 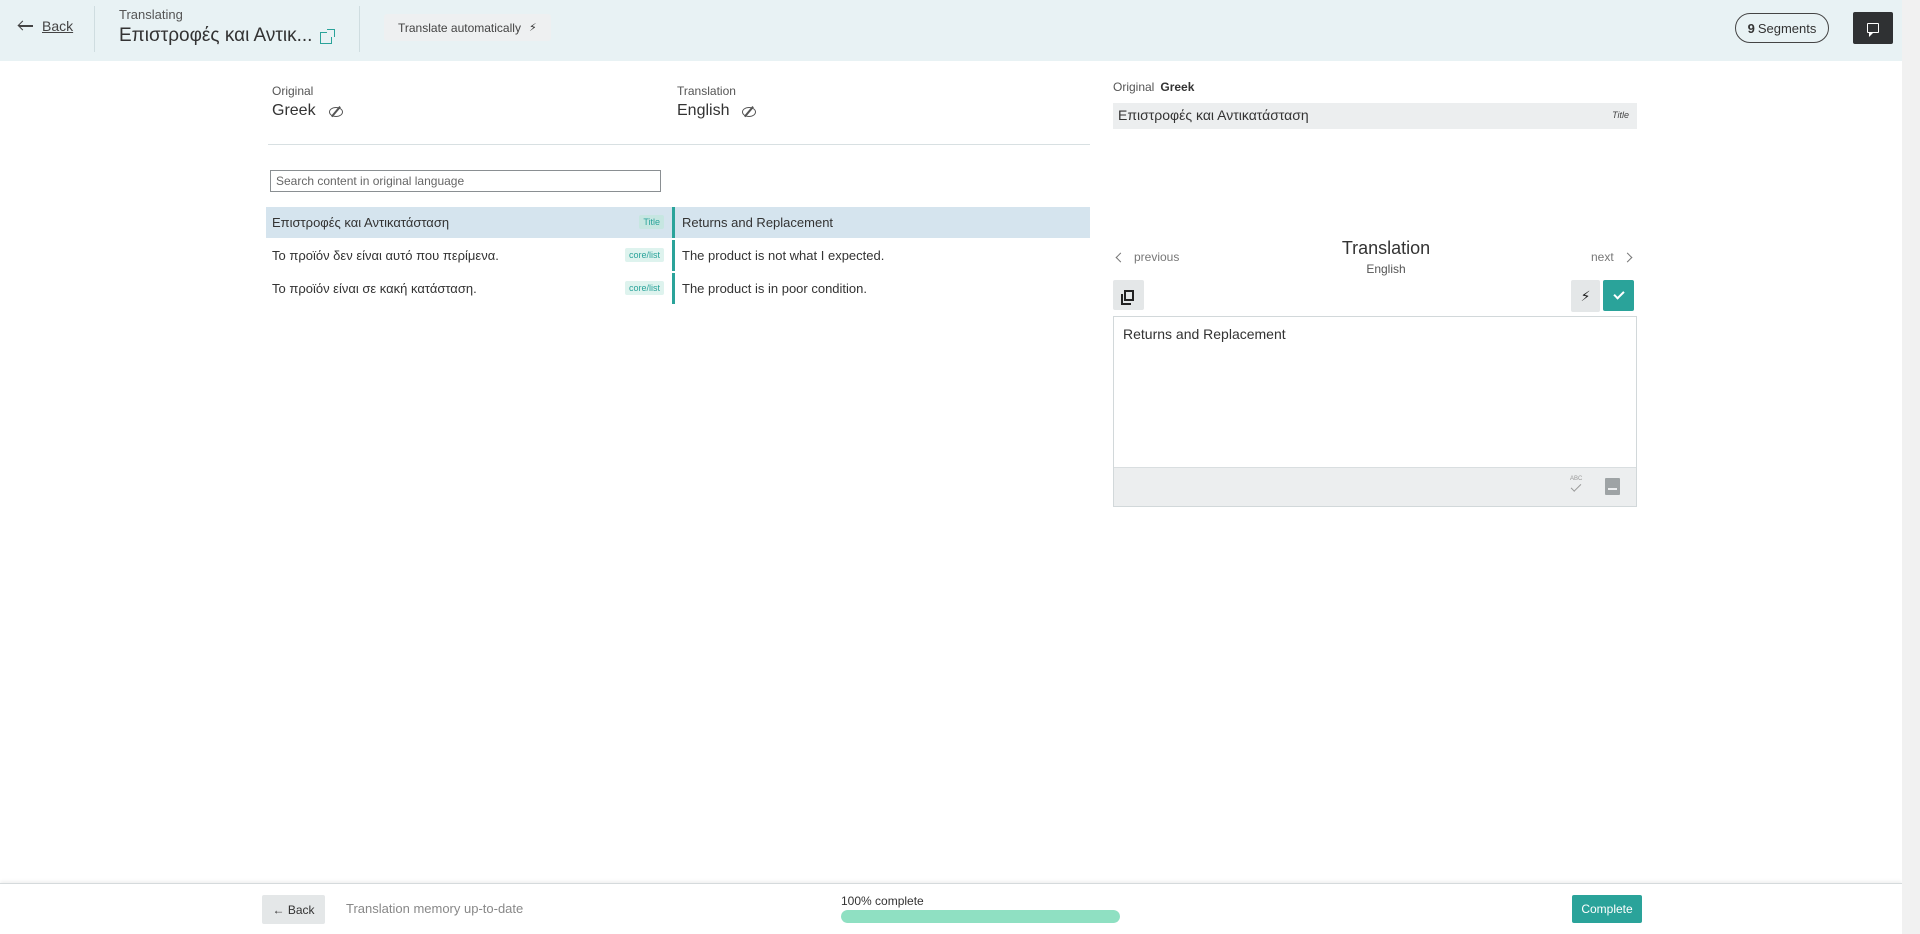 I want to click on spellcheck-icon: ABC, so click(x=1576, y=486).